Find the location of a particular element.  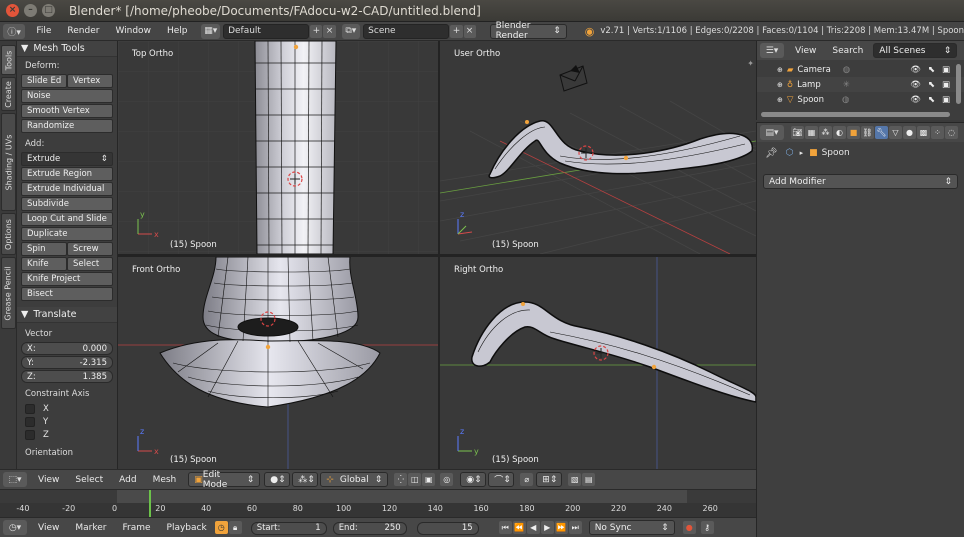

knife-button: Knife is located at coordinates (44, 264).